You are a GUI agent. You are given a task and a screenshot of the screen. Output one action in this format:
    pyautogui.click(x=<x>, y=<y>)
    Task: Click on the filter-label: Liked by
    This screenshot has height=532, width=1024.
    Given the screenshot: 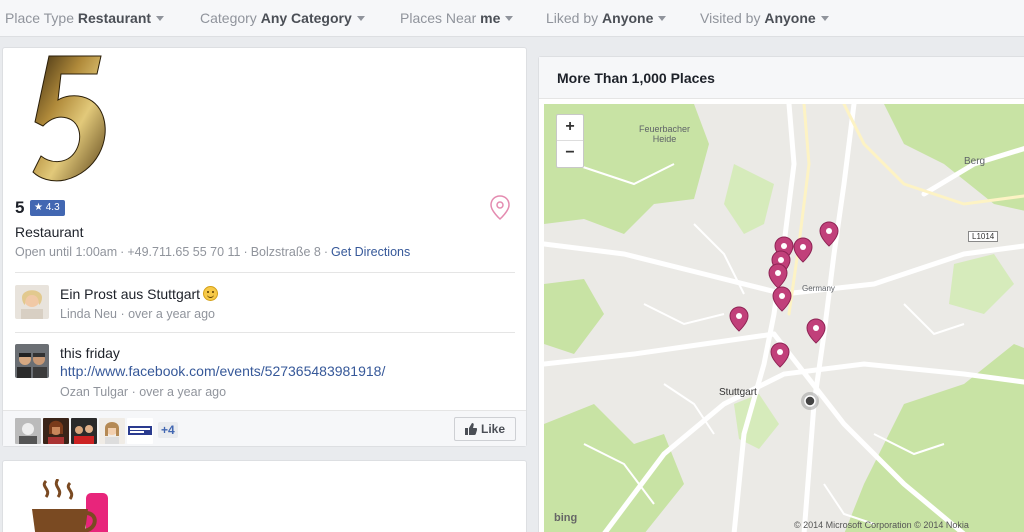 What is the action you would take?
    pyautogui.click(x=572, y=18)
    